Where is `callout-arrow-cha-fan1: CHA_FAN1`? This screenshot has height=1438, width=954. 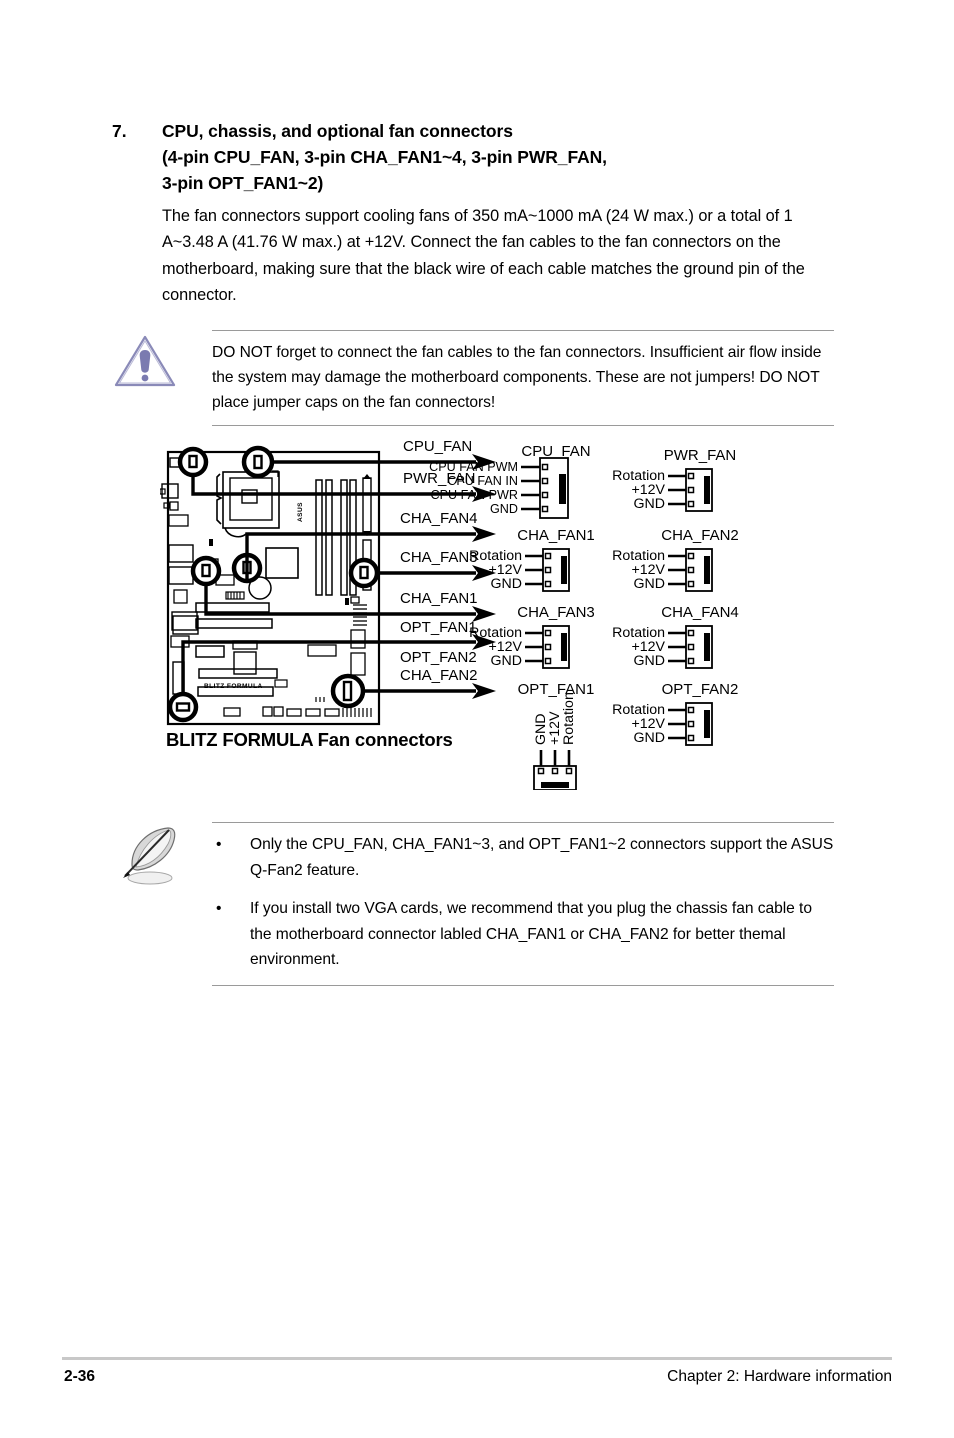 callout-arrow-cha-fan1: CHA_FAN1 is located at coordinates (448, 606).